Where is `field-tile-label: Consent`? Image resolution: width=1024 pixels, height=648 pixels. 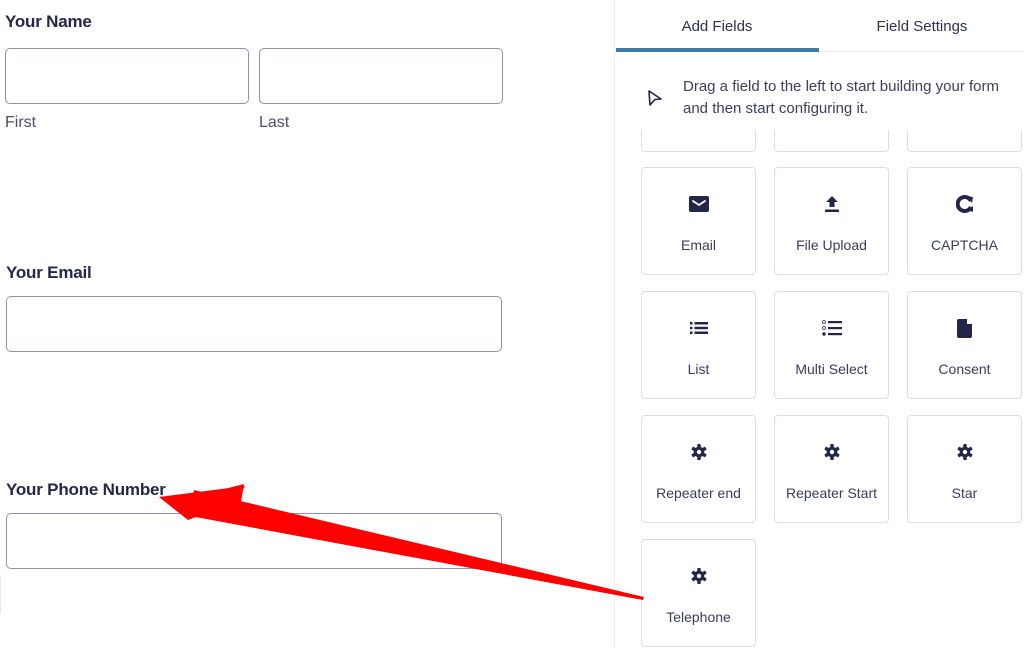 field-tile-label: Consent is located at coordinates (964, 369).